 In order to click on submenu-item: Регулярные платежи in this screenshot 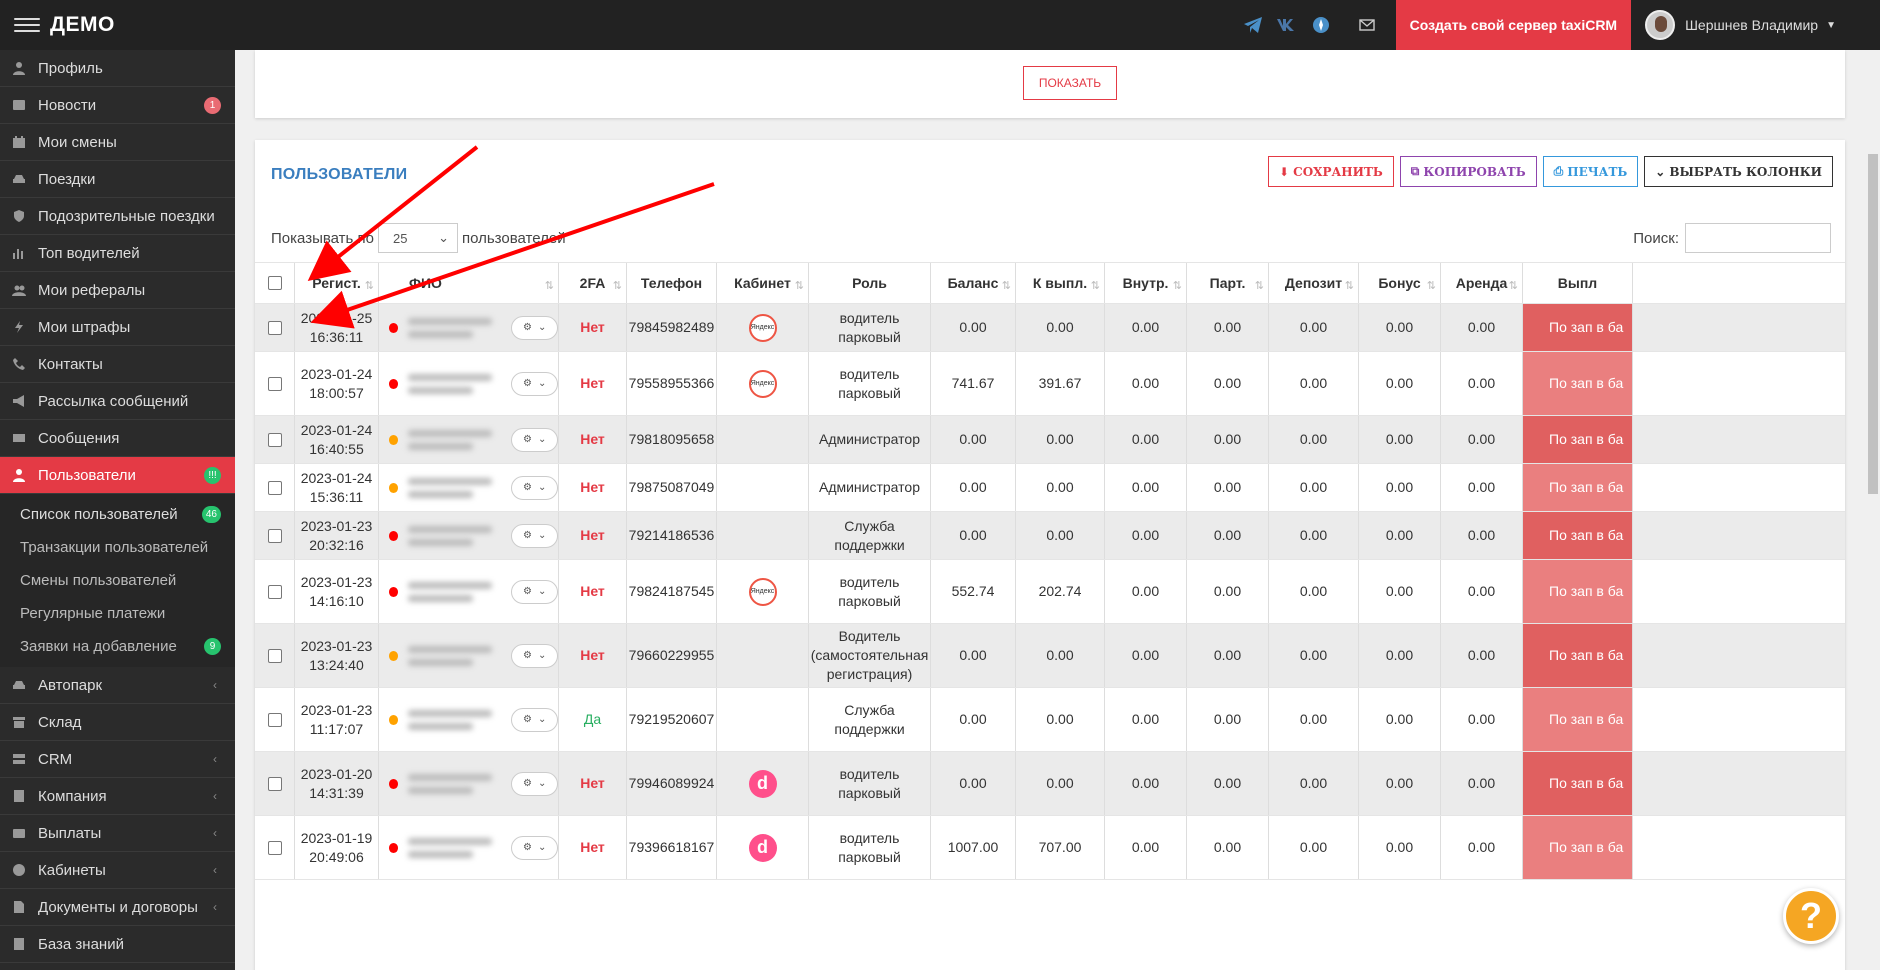, I will do `click(117, 613)`.